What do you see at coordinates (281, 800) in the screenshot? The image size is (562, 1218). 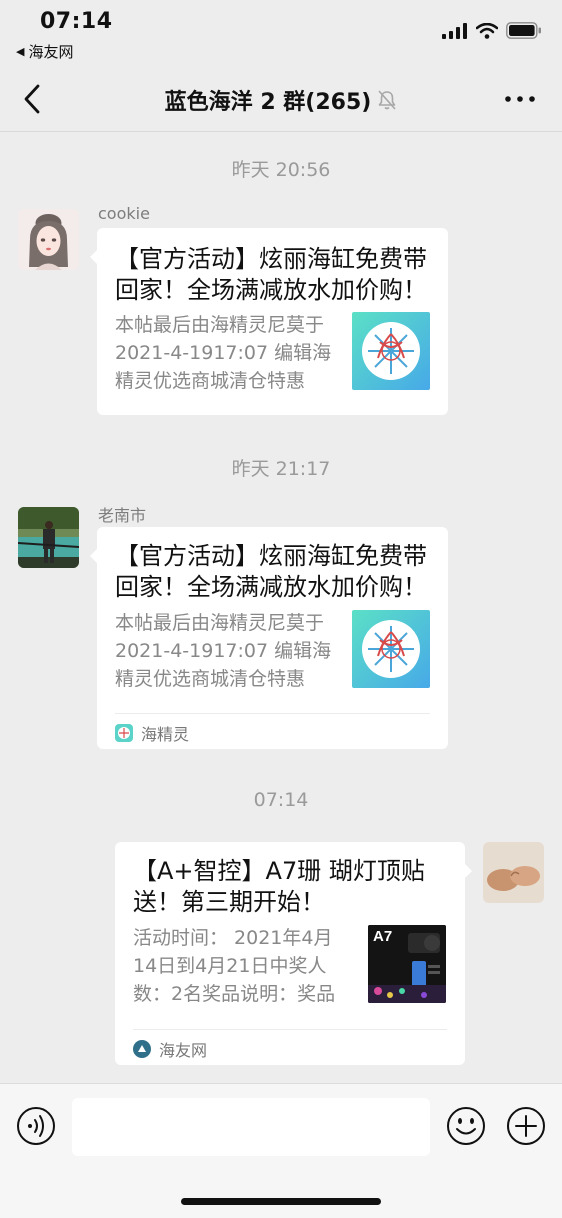 I see `message-timestamp: 07:14` at bounding box center [281, 800].